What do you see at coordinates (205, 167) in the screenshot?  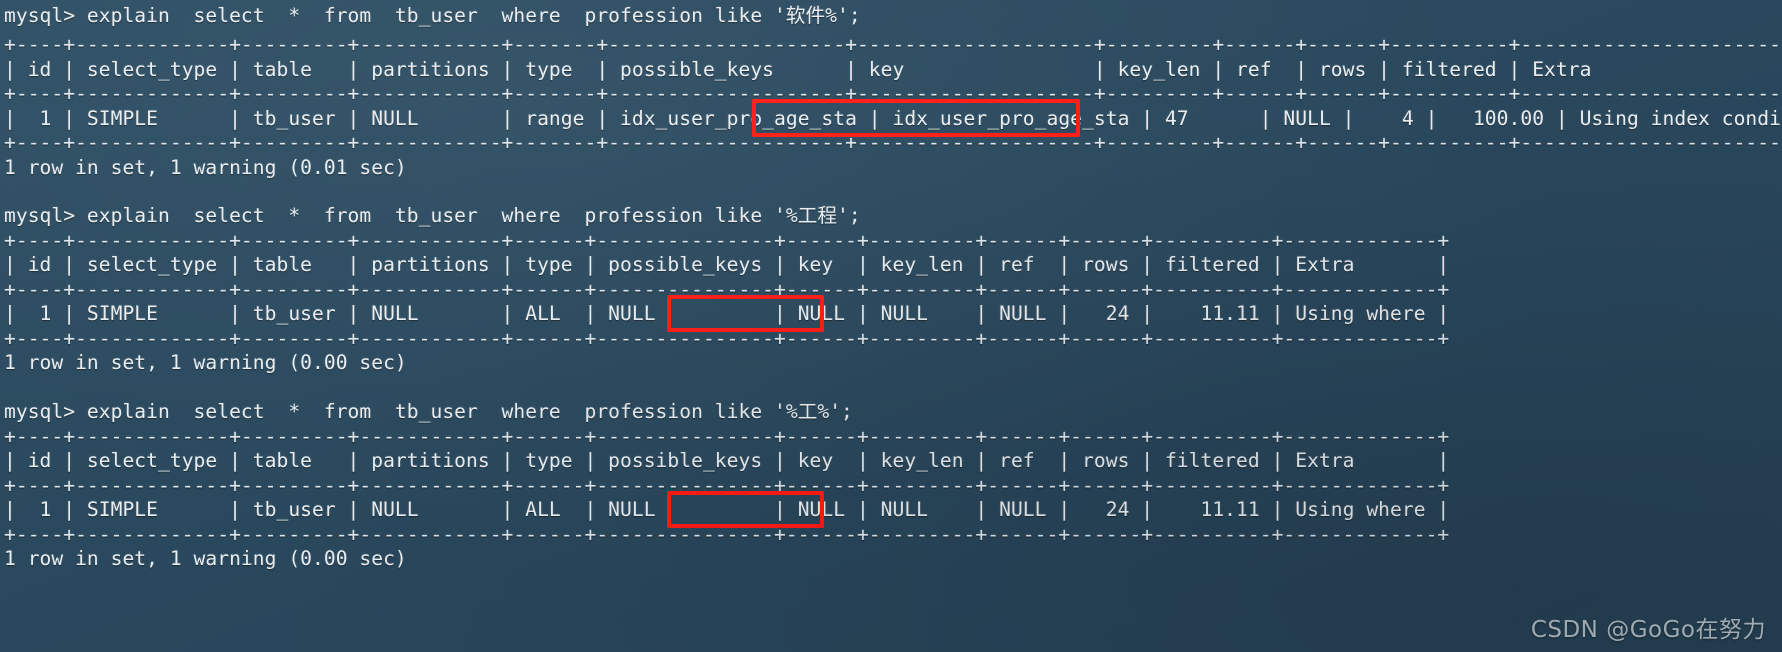 I see `result-status-line: 1 row in set, 1 warning (0.01 sec)` at bounding box center [205, 167].